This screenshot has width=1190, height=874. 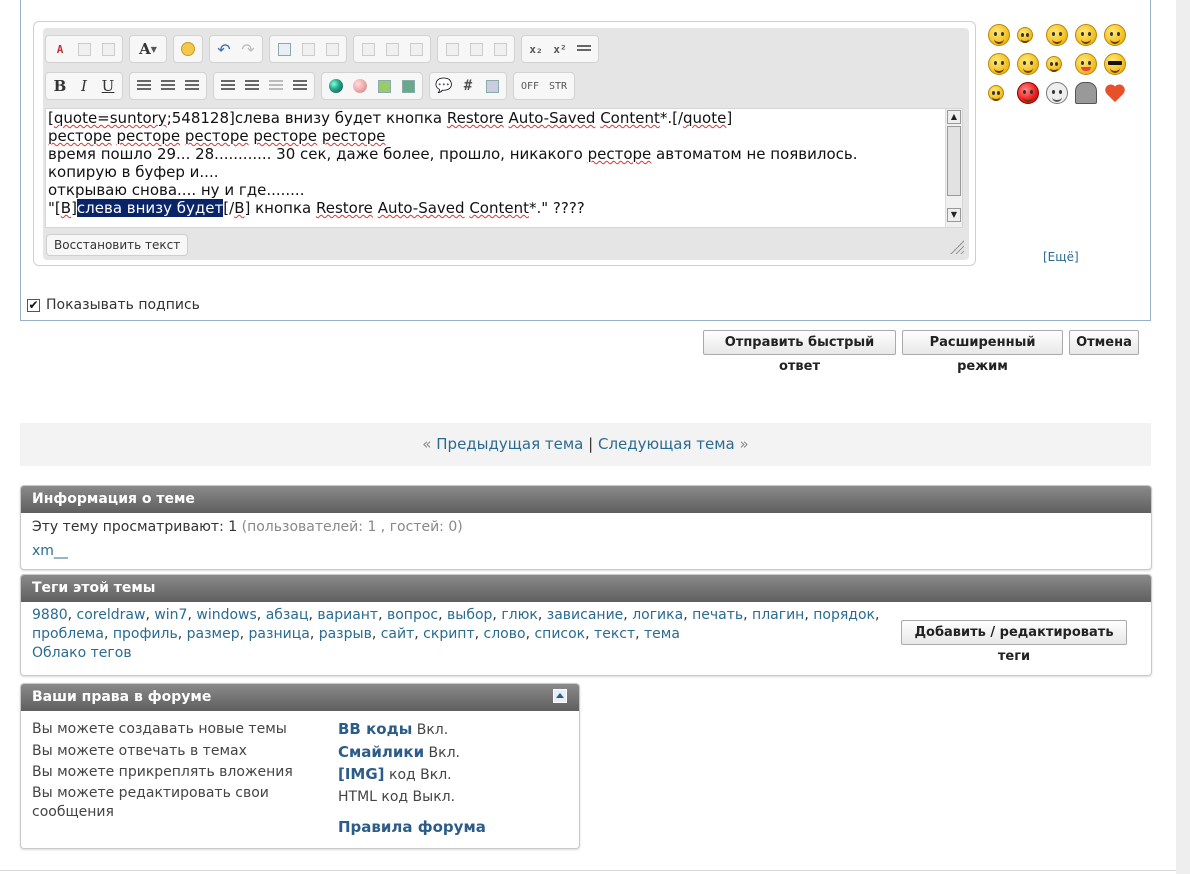 I want to click on insert-link-button, so click(x=336, y=86).